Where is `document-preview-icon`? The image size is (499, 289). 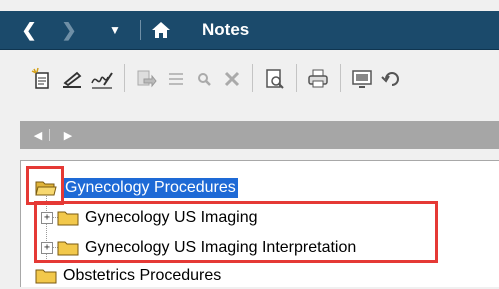
document-preview-icon is located at coordinates (274, 79).